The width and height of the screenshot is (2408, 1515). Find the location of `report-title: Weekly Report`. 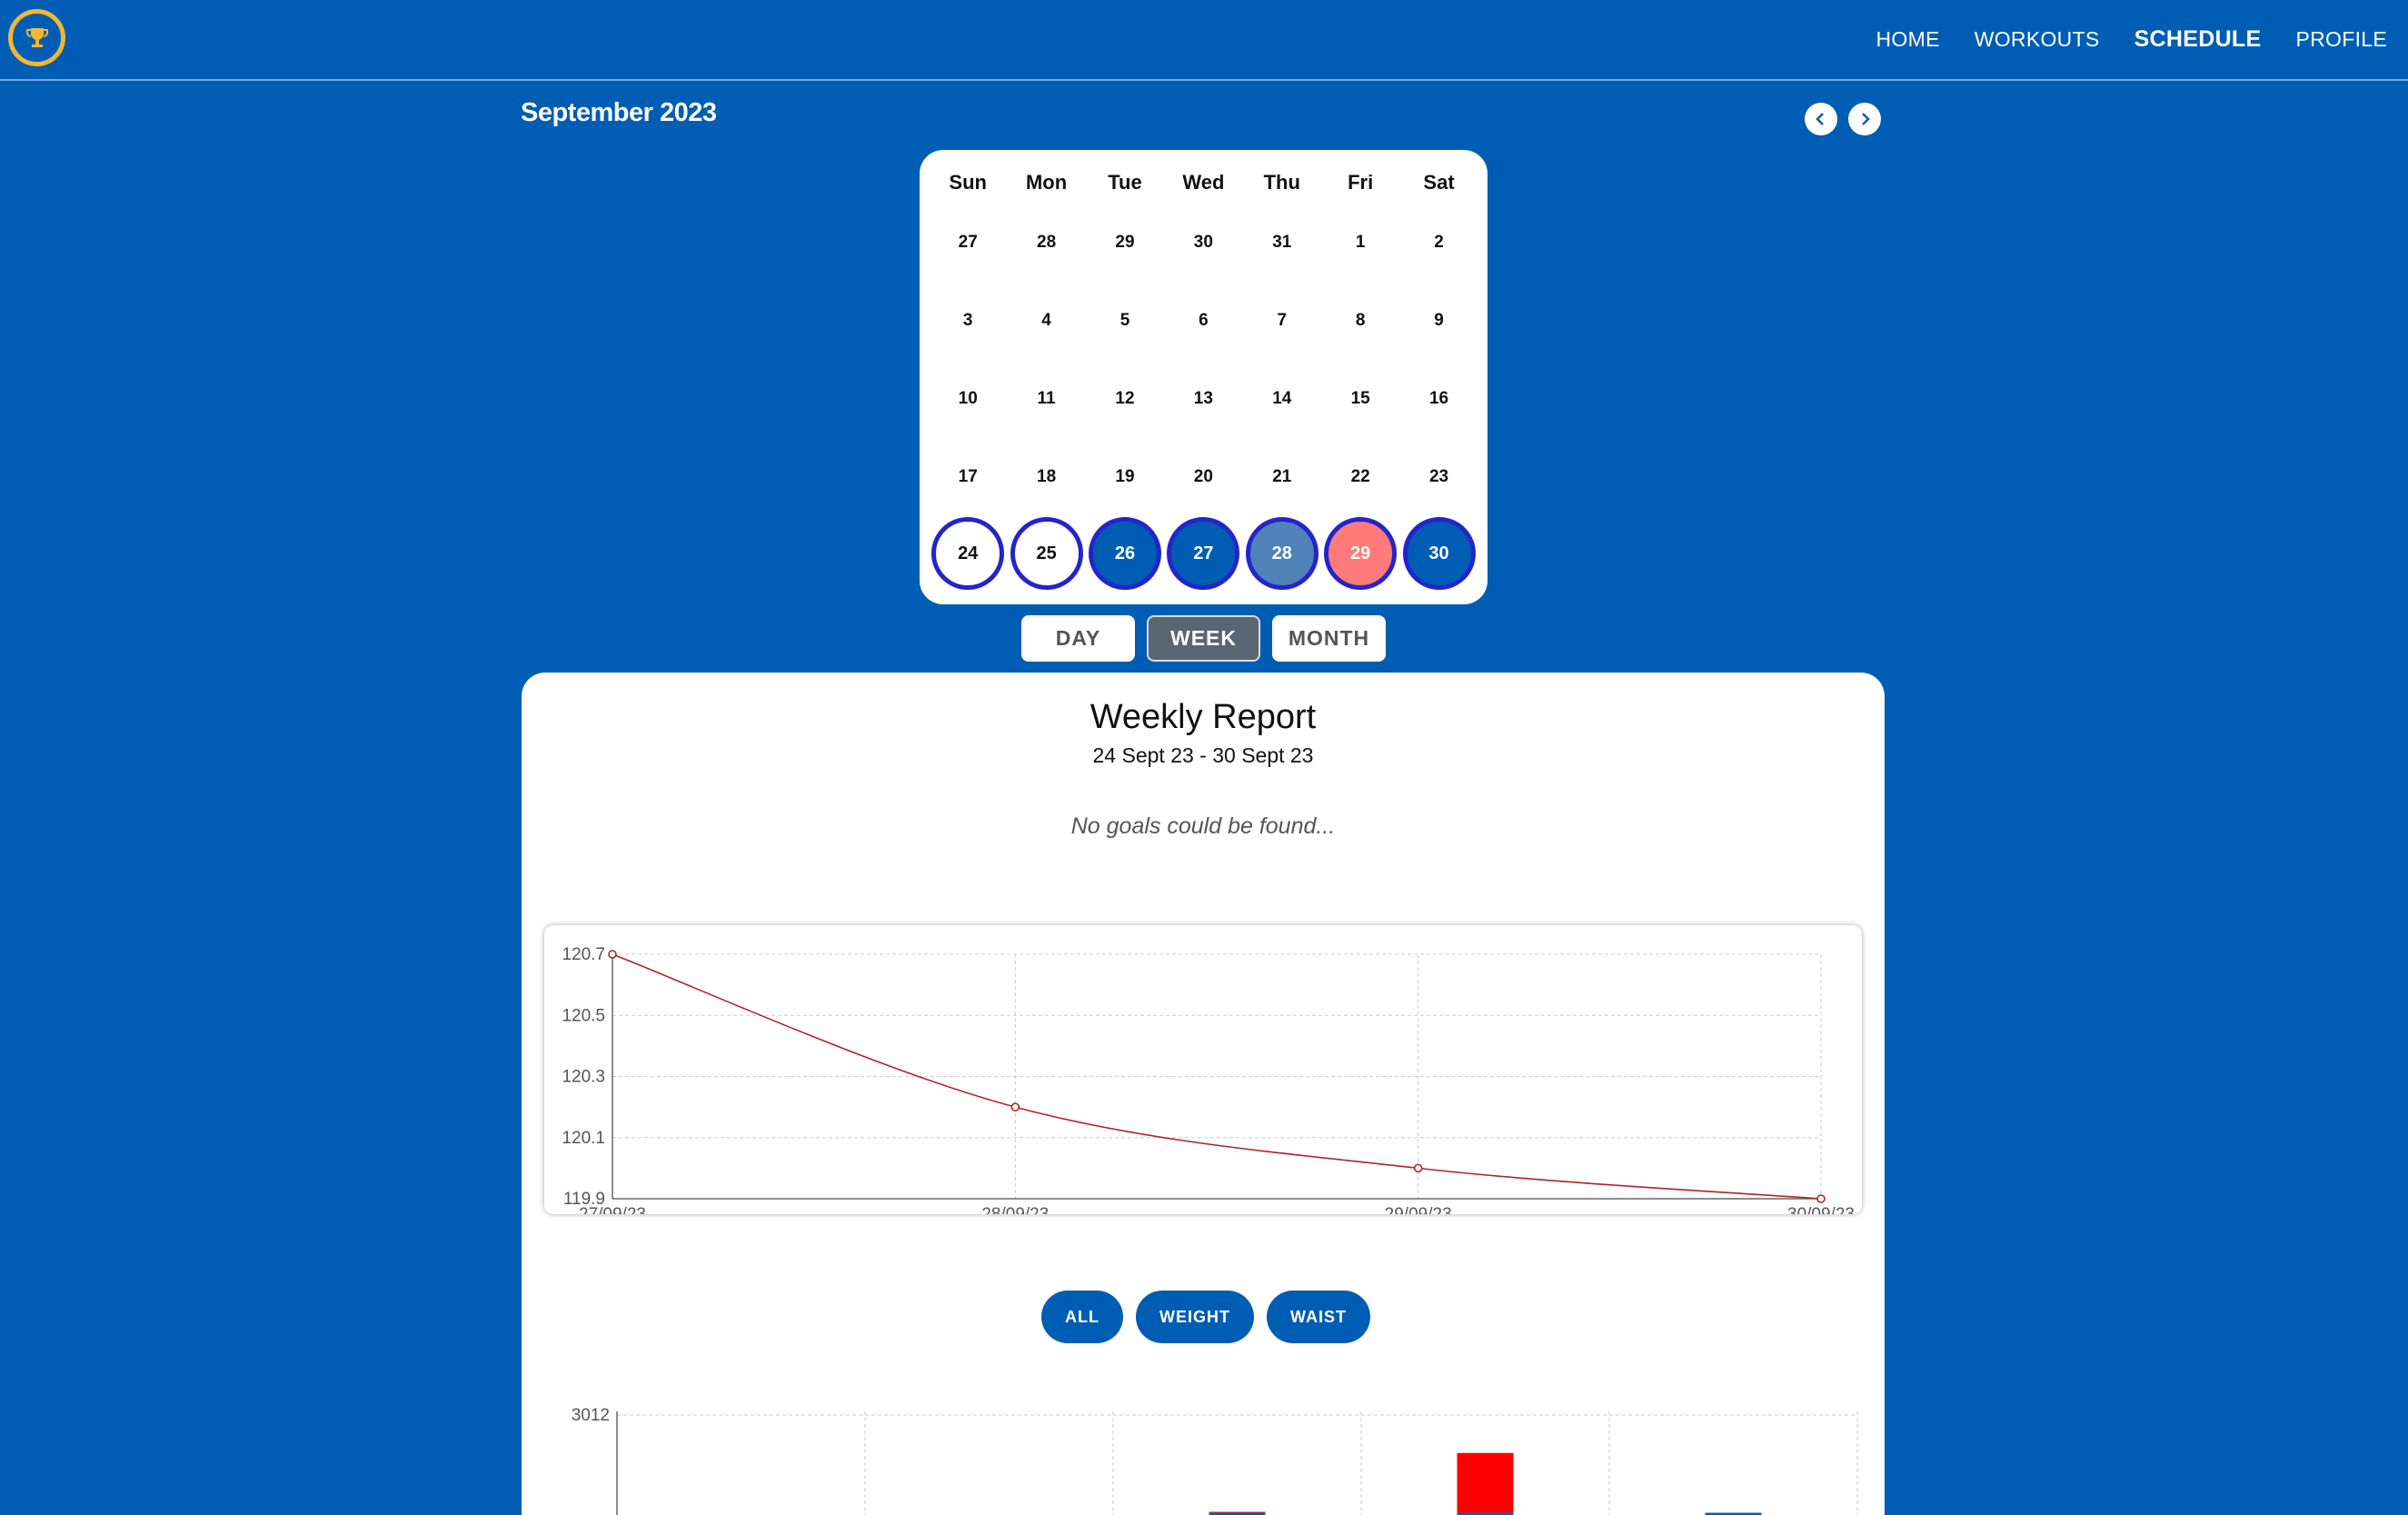

report-title: Weekly Report is located at coordinates (1204, 717).